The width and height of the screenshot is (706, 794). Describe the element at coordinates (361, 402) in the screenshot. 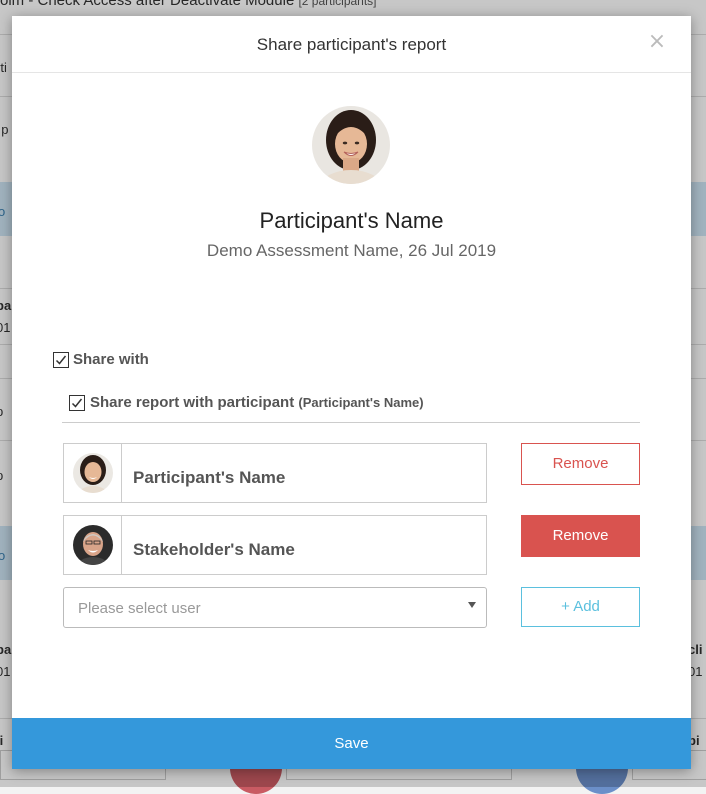

I see `participant-name-hint: (Participant's Name)` at that location.